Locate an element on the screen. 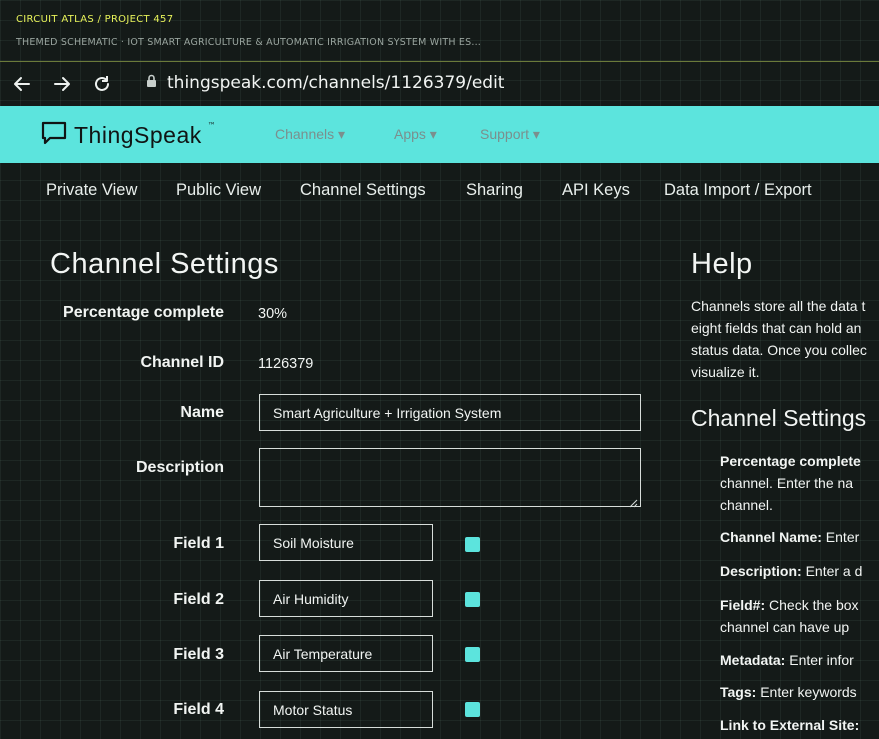 This screenshot has width=879, height=739. field-1-checkbox is located at coordinates (472, 544).